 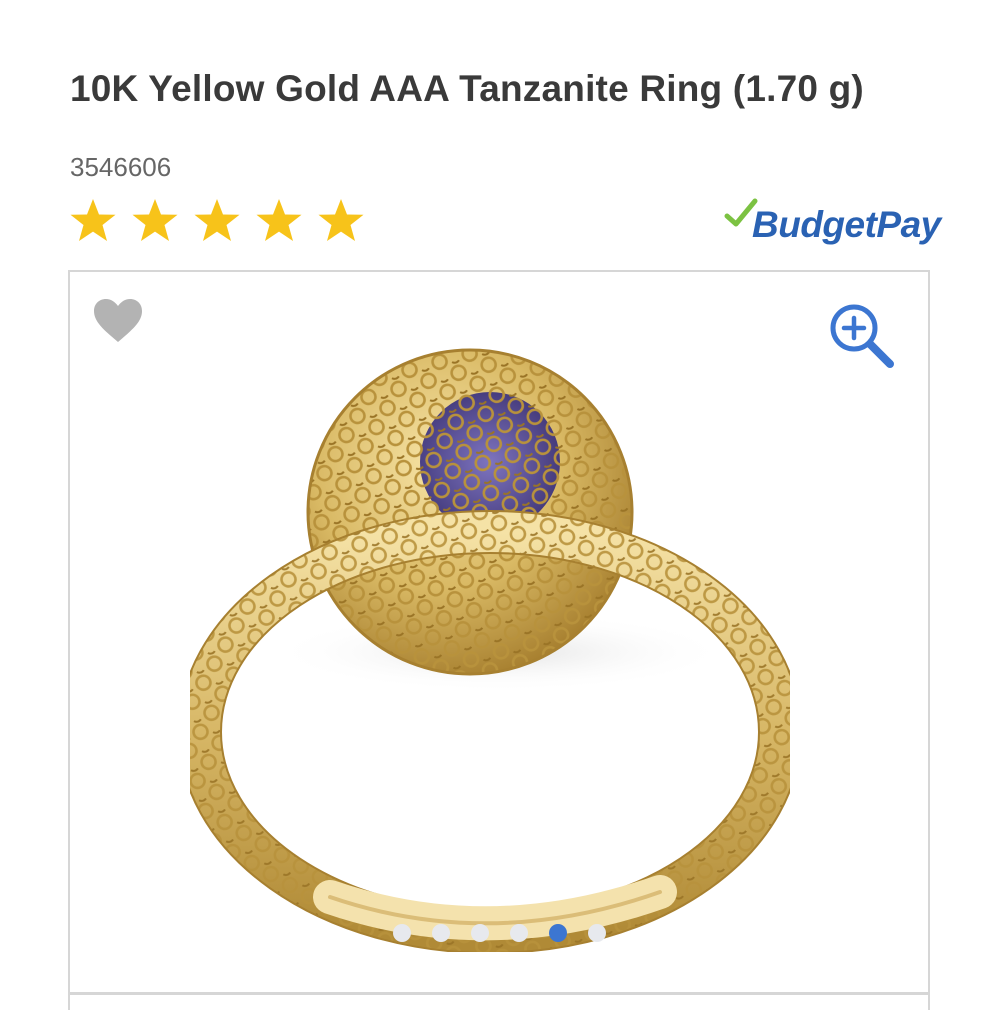 I want to click on rating-stars, so click(x=217, y=221).